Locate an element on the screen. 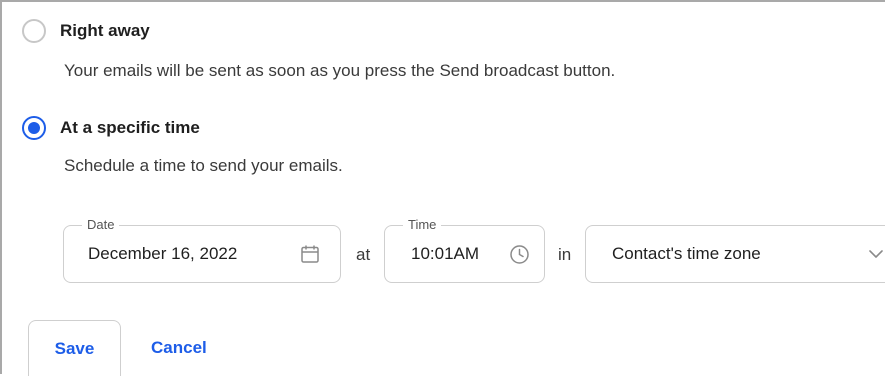 The height and width of the screenshot is (376, 885). save-button: Save is located at coordinates (74, 348).